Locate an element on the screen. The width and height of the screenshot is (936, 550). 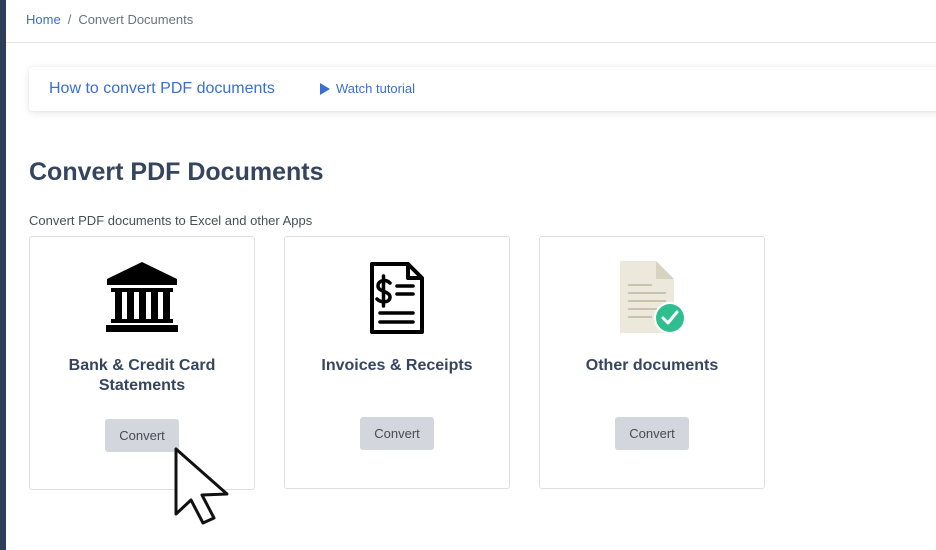
mouse-pointer-icon is located at coordinates (201, 486).